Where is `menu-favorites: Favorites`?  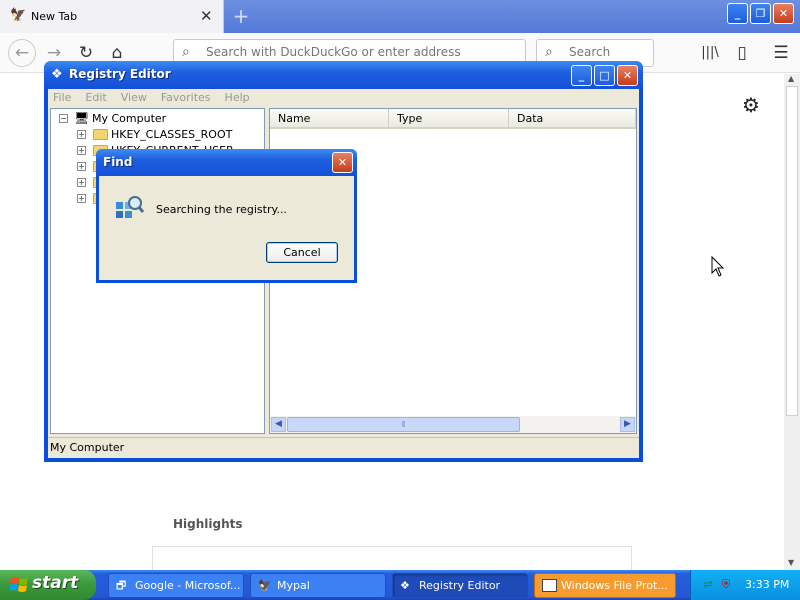 menu-favorites: Favorites is located at coordinates (186, 98).